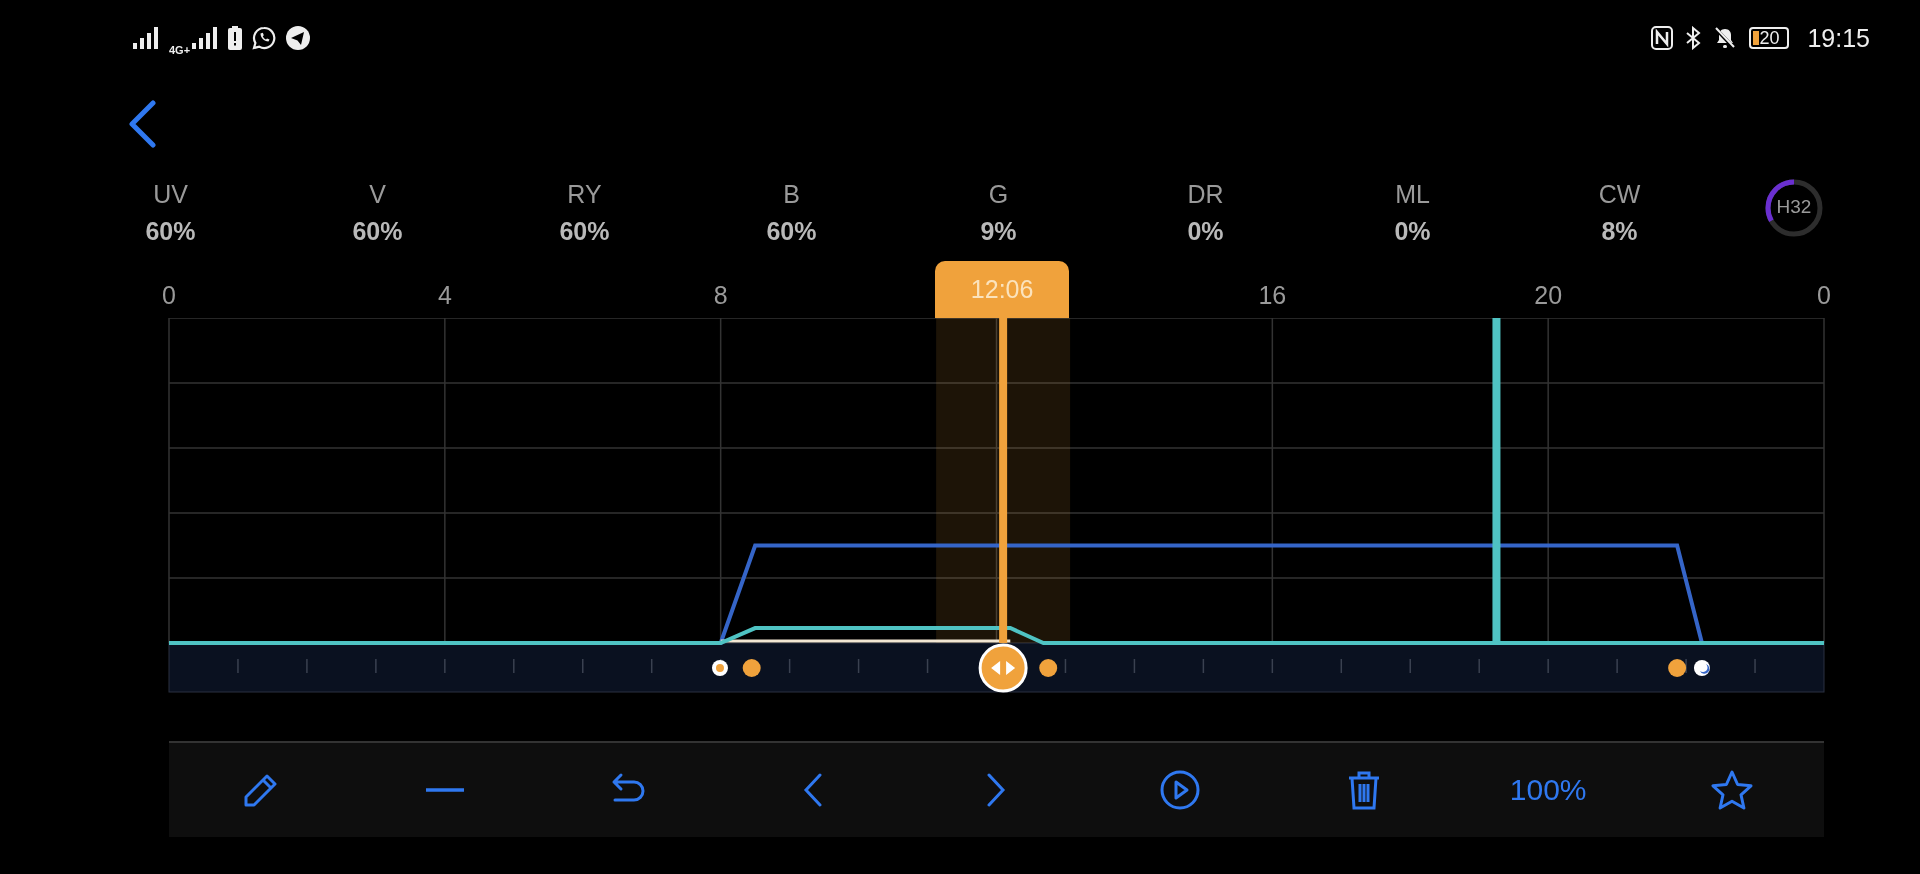  What do you see at coordinates (1725, 38) in the screenshot?
I see `bell-off-icon` at bounding box center [1725, 38].